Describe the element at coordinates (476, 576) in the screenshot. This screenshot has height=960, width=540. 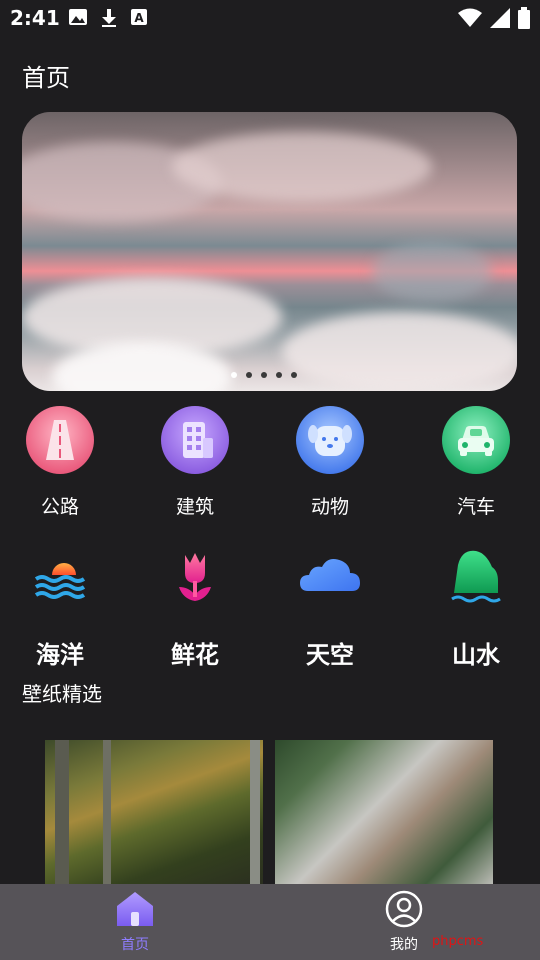
I see `mountain-water-icon` at that location.